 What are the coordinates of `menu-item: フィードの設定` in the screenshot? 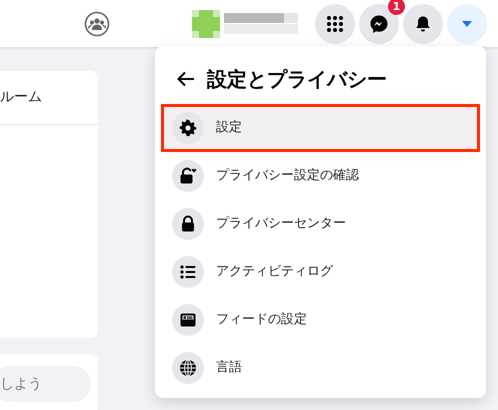 It's located at (320, 320).